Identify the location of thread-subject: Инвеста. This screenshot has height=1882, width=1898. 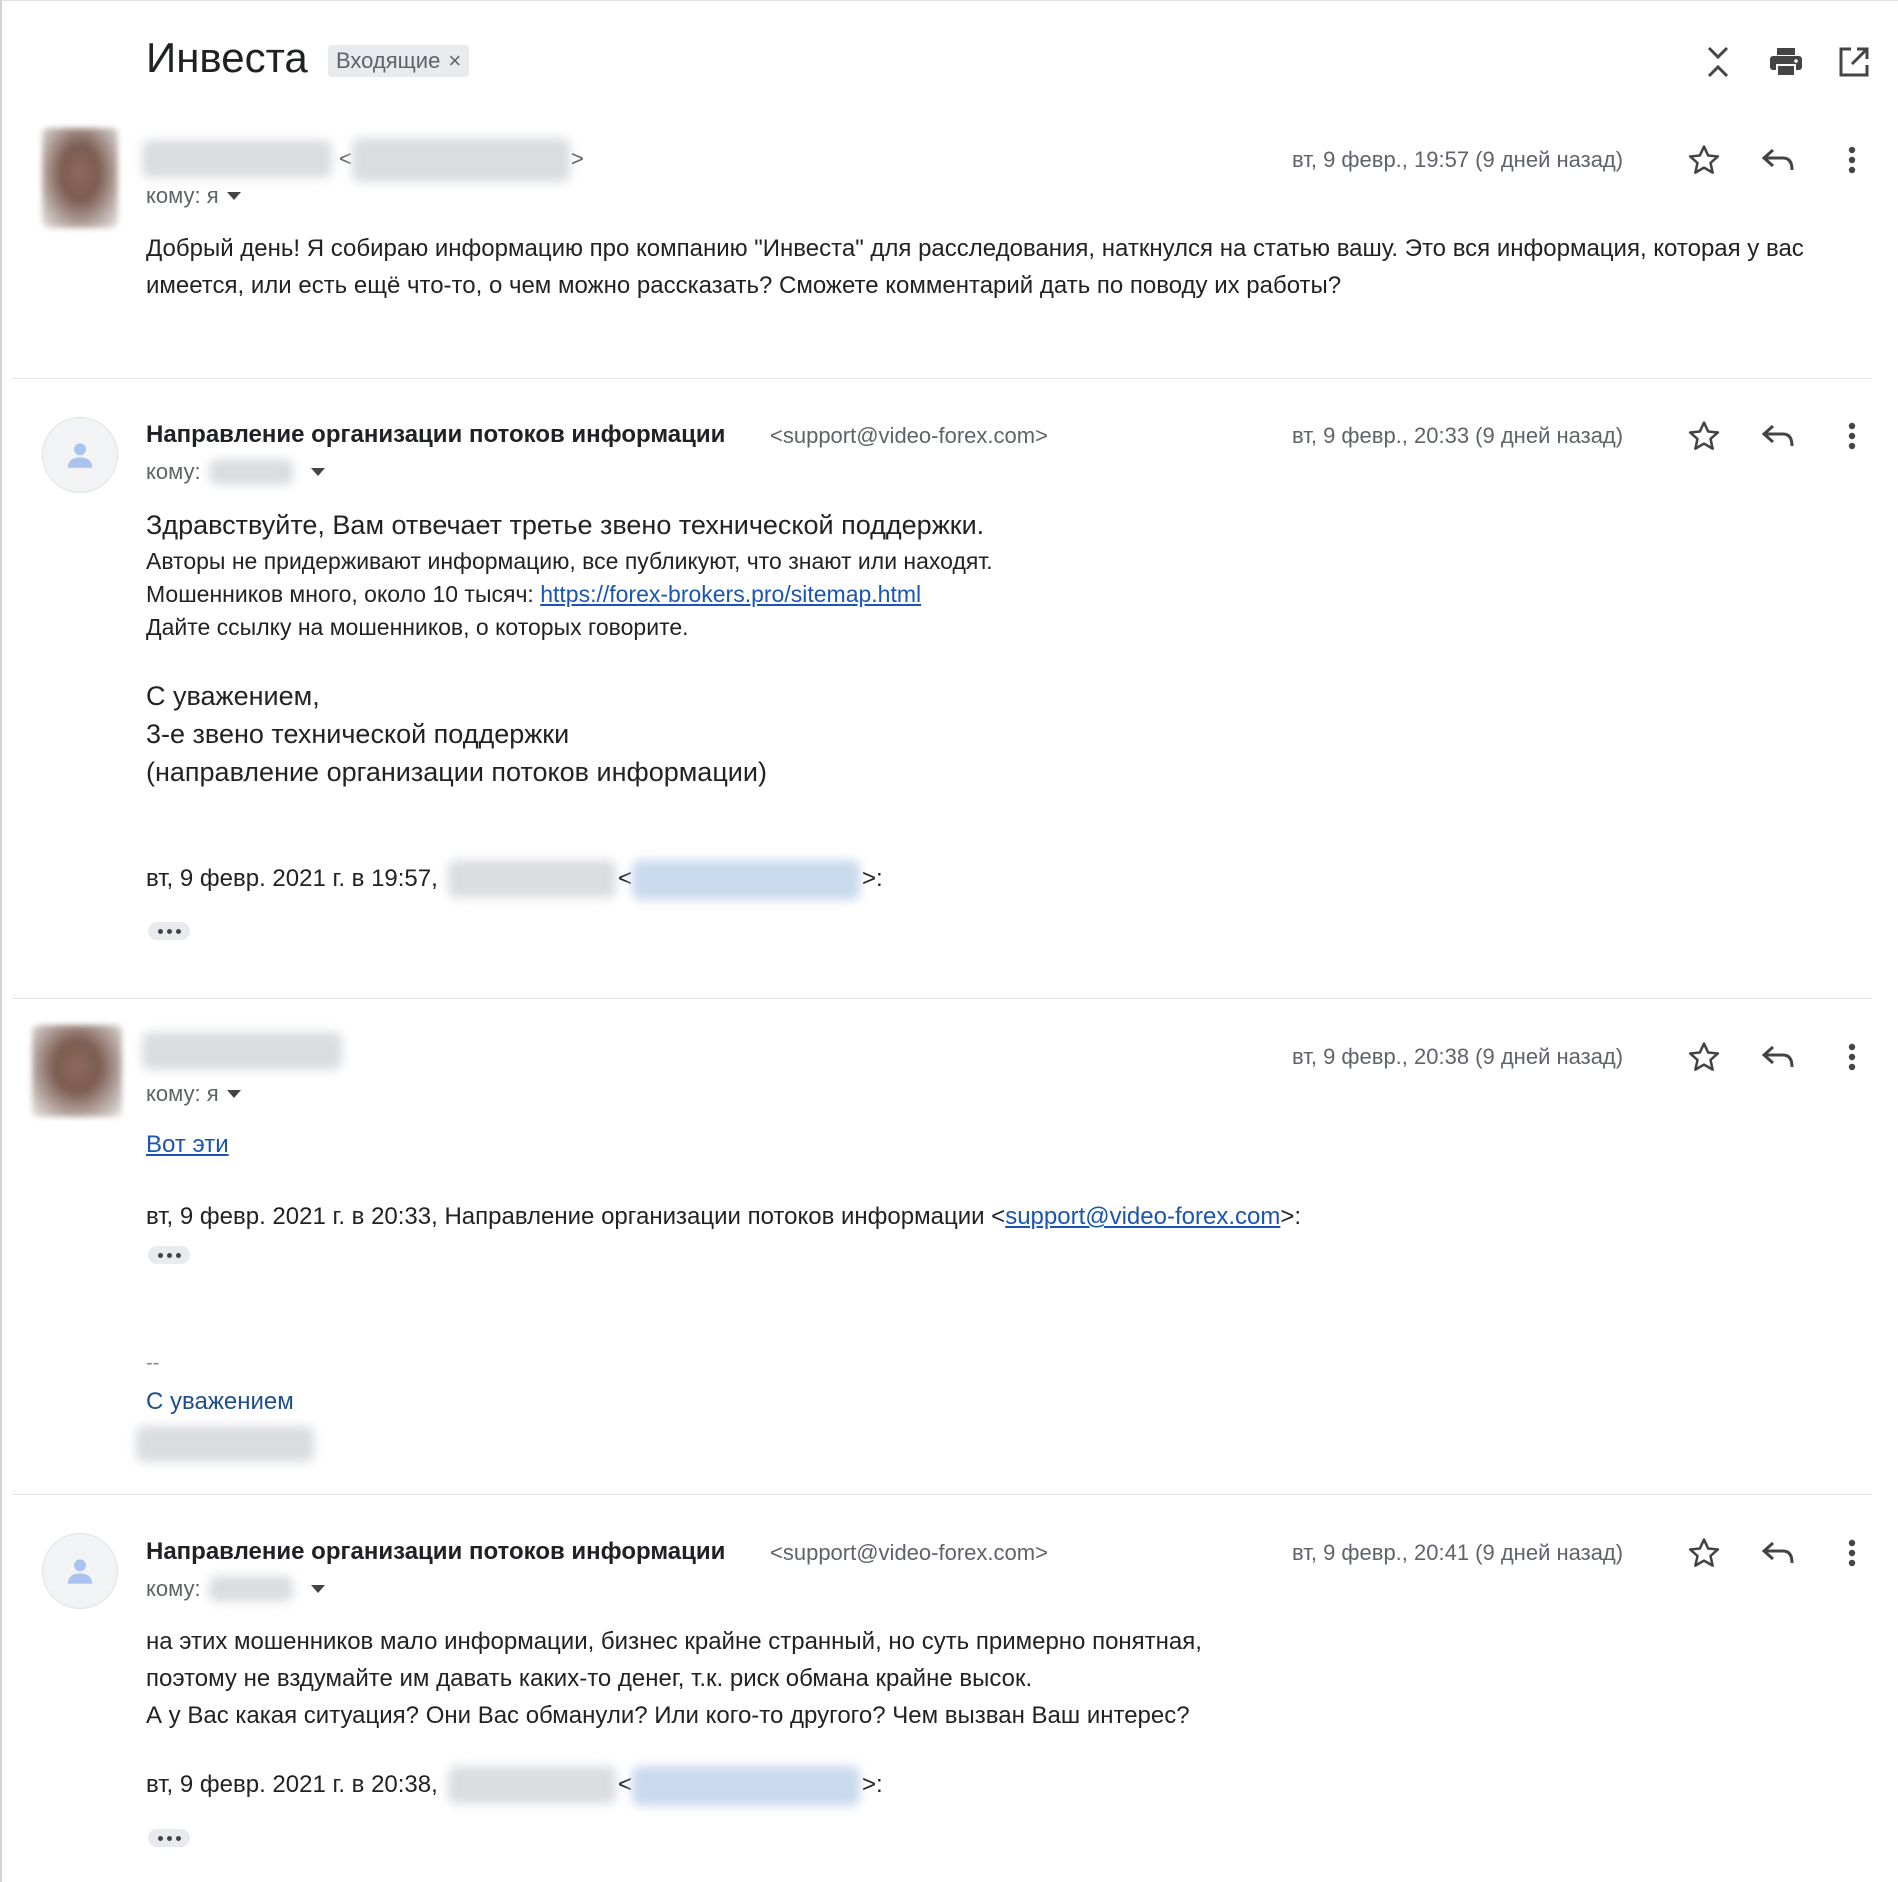
(227, 57).